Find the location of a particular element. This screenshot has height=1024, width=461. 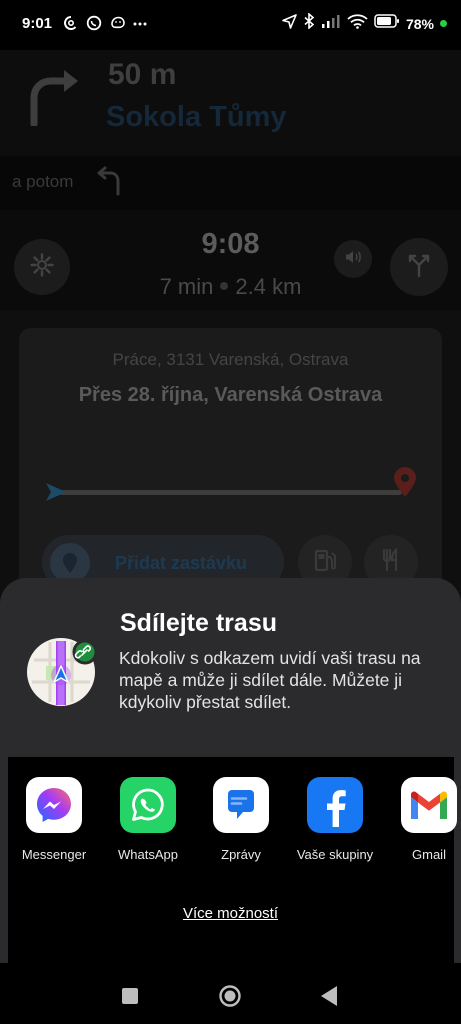

location-arrow-icon is located at coordinates (289, 23).